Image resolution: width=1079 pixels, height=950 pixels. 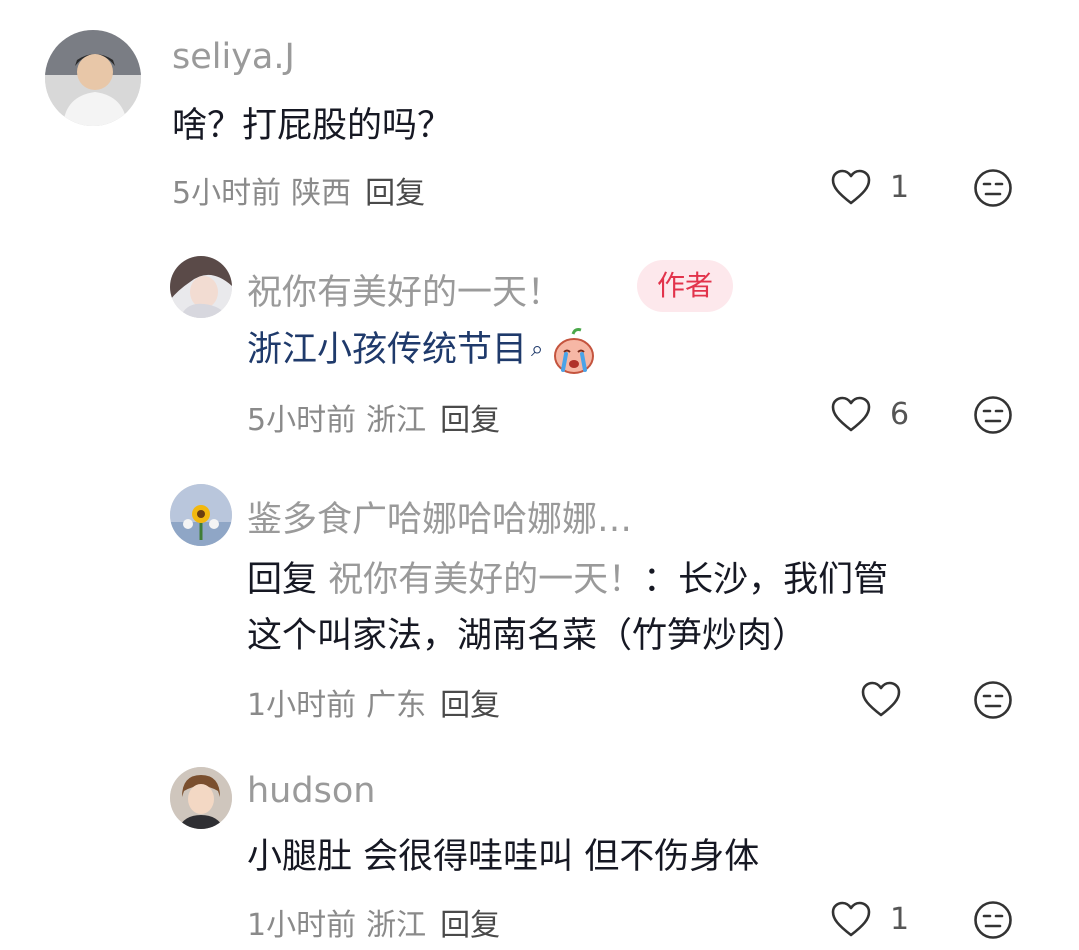 I want to click on like-count: 6, so click(x=900, y=414).